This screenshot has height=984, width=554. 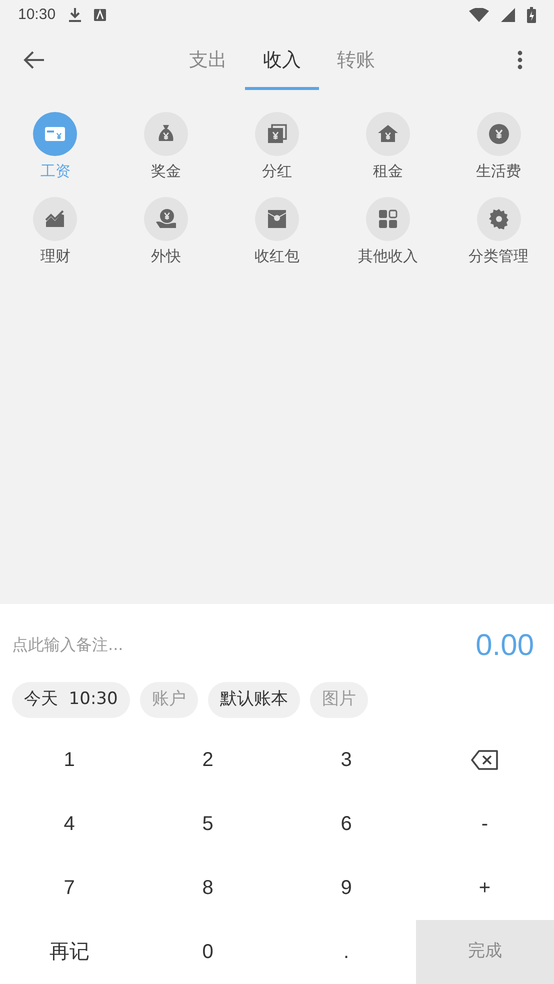 I want to click on keypad-key: 再记, so click(x=69, y=952).